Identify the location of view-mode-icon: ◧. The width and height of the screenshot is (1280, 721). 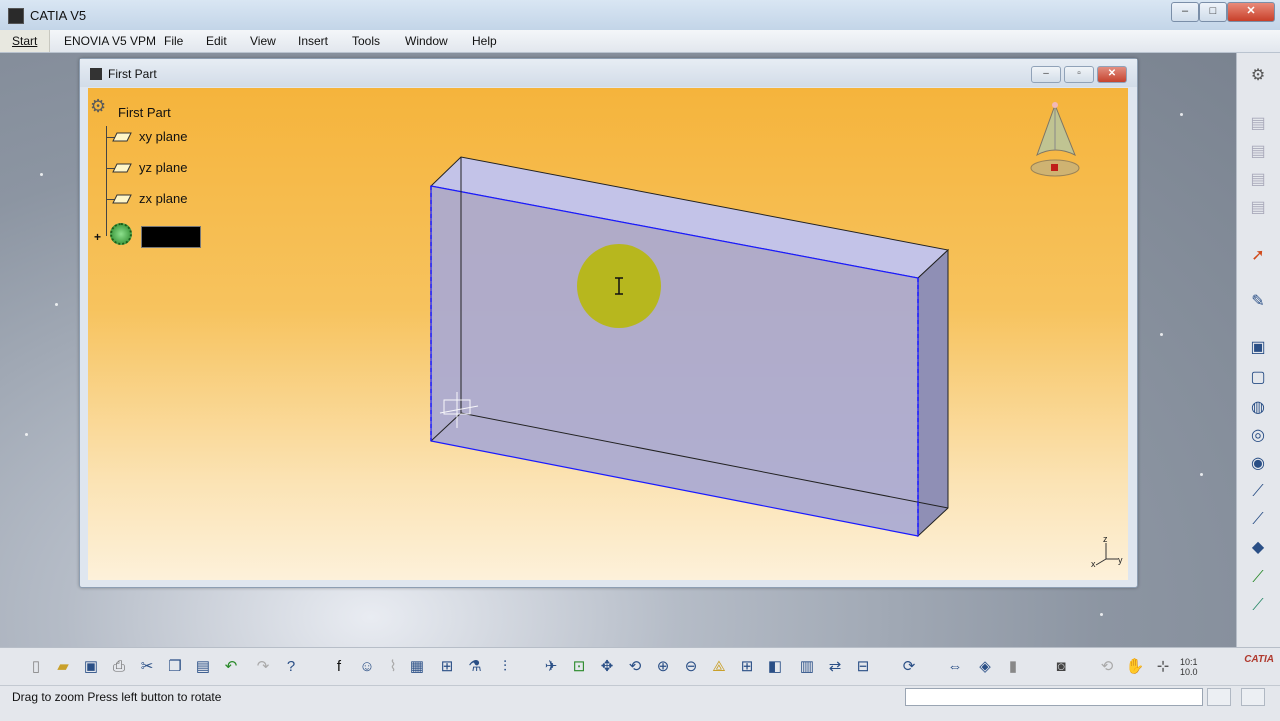
(775, 667).